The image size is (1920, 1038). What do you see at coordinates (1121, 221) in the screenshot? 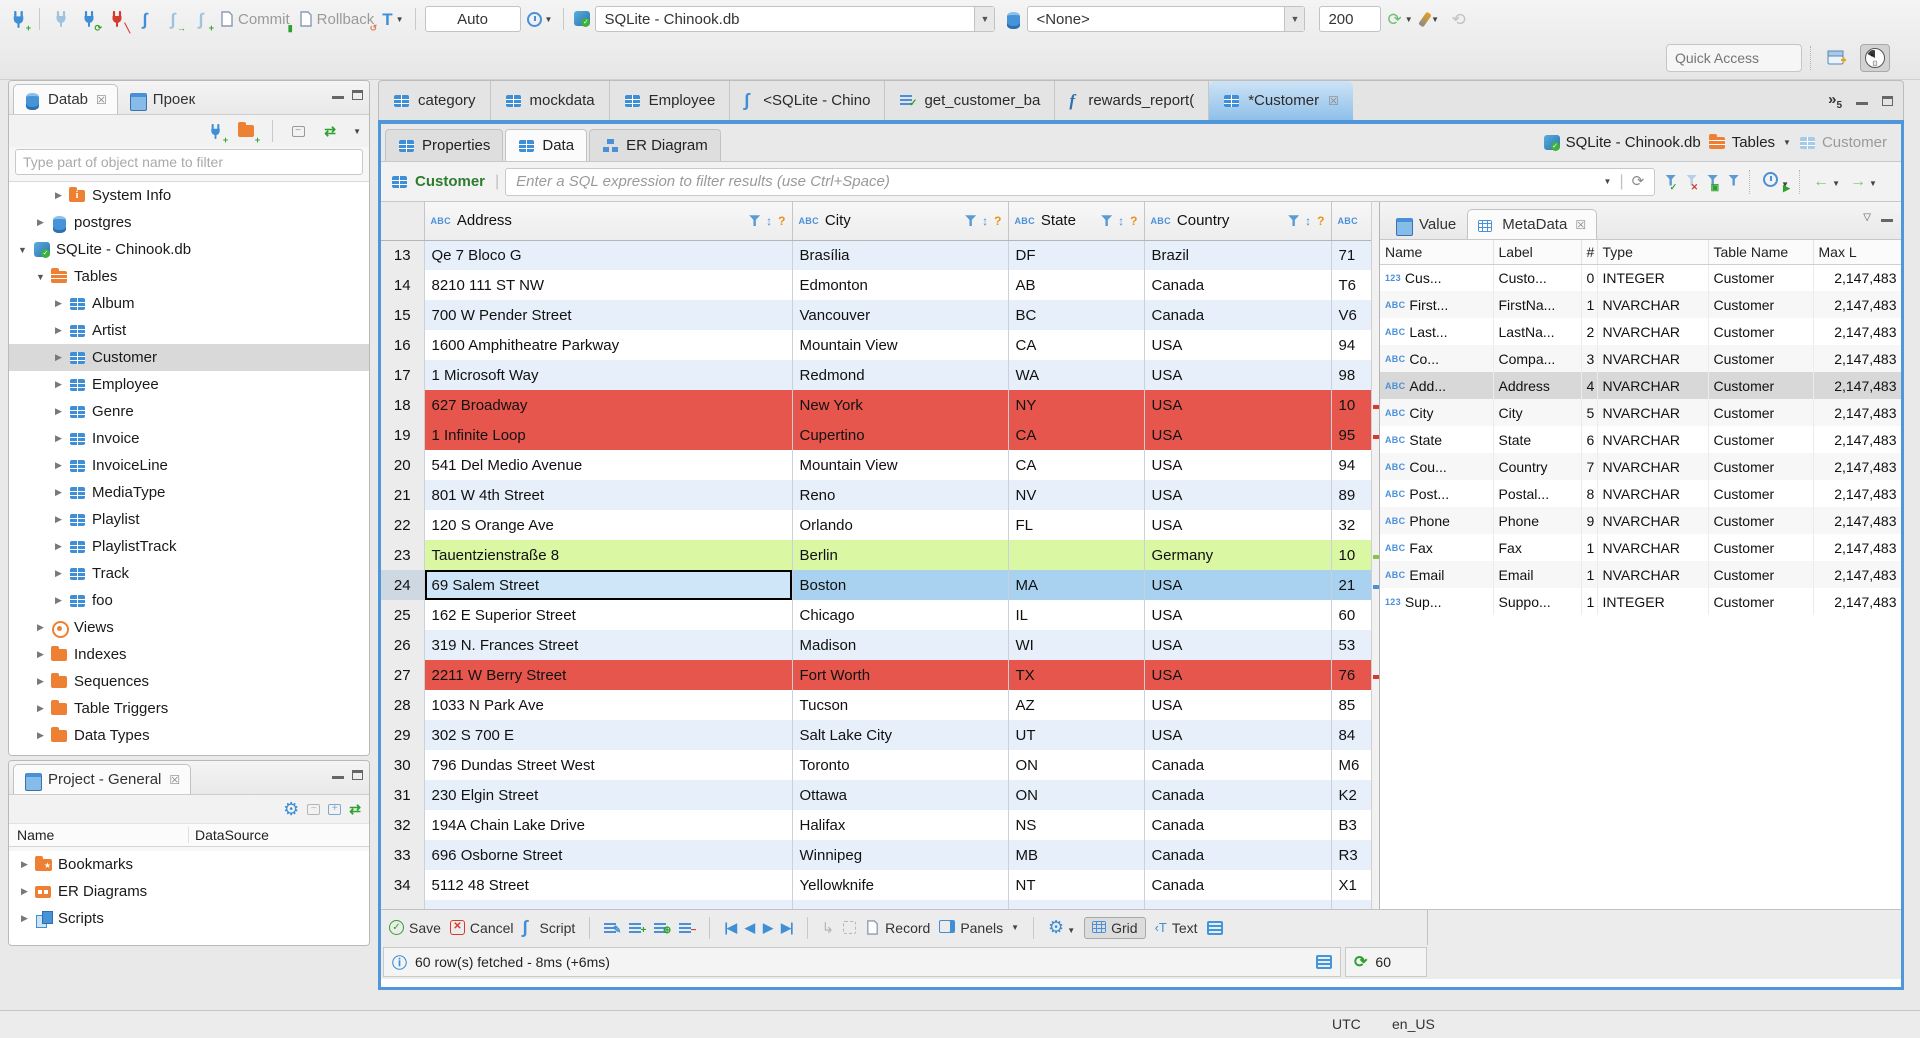
I see `sort-icon: ↕` at bounding box center [1121, 221].